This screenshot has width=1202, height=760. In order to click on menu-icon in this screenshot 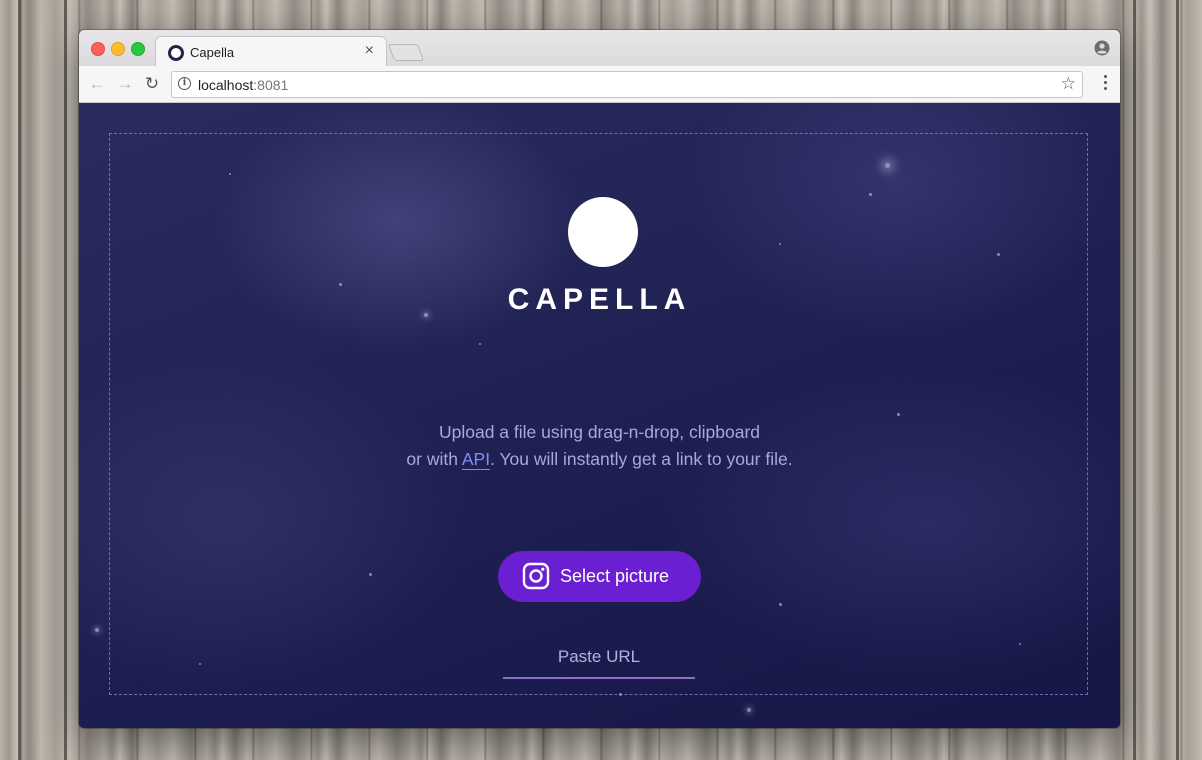, I will do `click(1106, 84)`.